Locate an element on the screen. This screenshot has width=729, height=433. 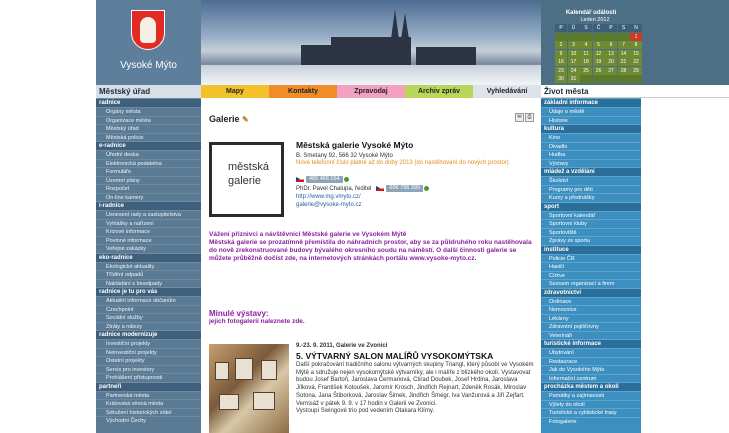
menu-item-hudba: Hudba is located at coordinates (591, 154).